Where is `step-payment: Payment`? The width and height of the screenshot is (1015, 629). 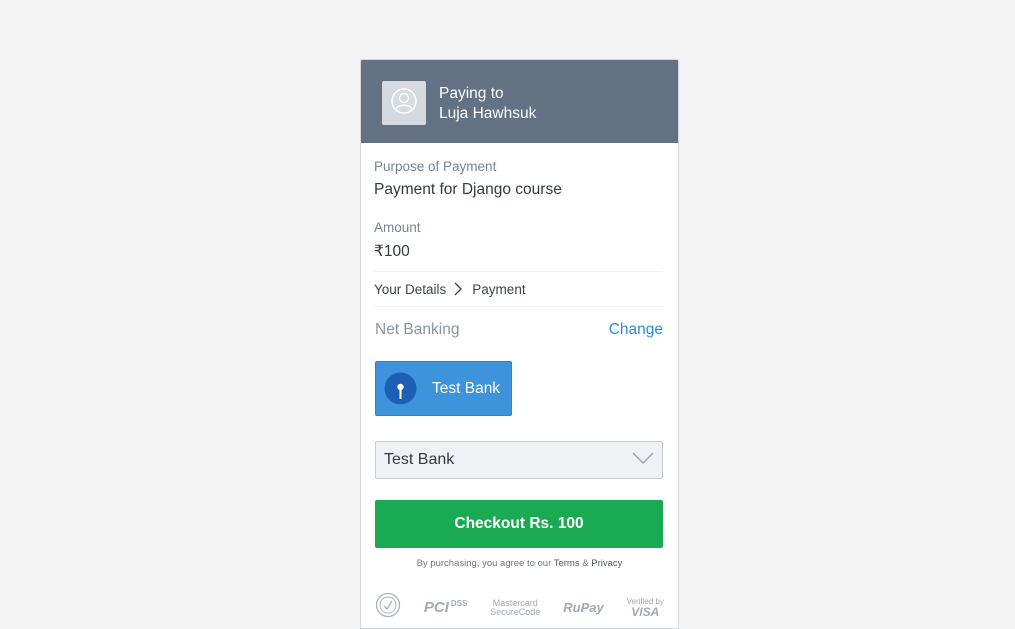 step-payment: Payment is located at coordinates (499, 289).